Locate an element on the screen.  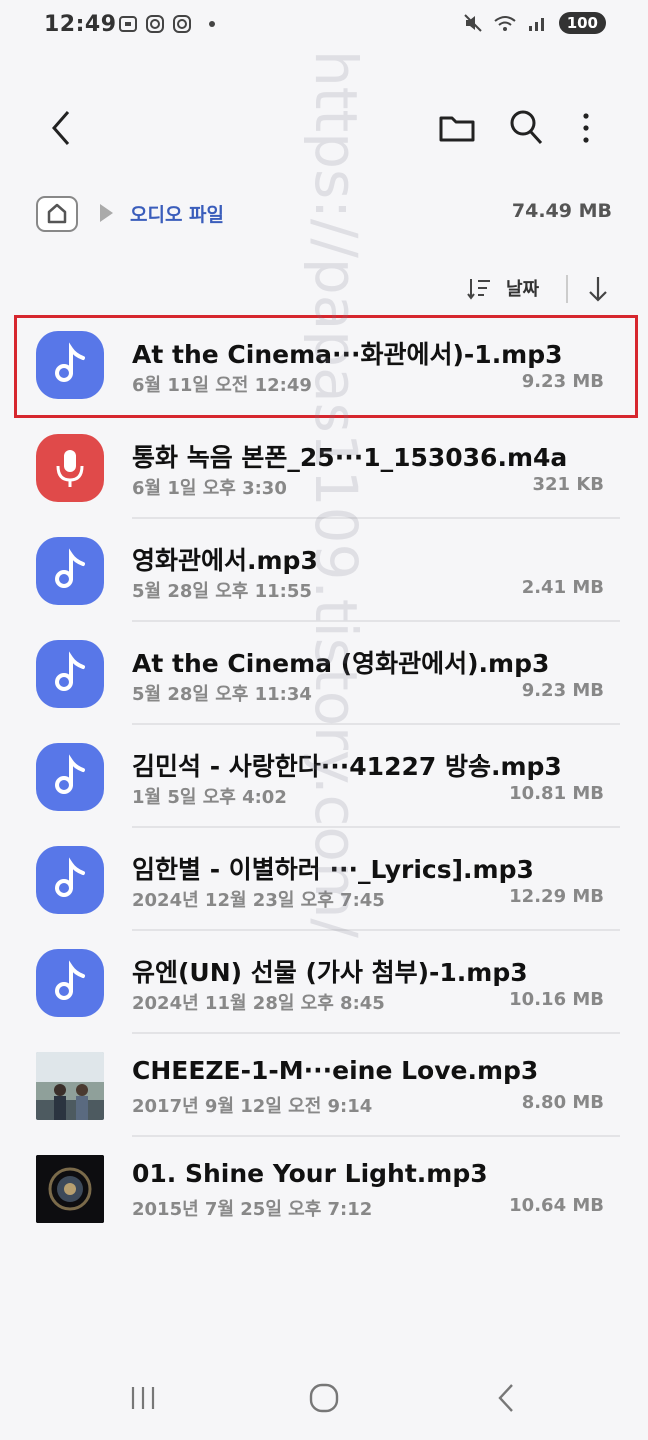
album-cover-thumbnail is located at coordinates (70, 1189).